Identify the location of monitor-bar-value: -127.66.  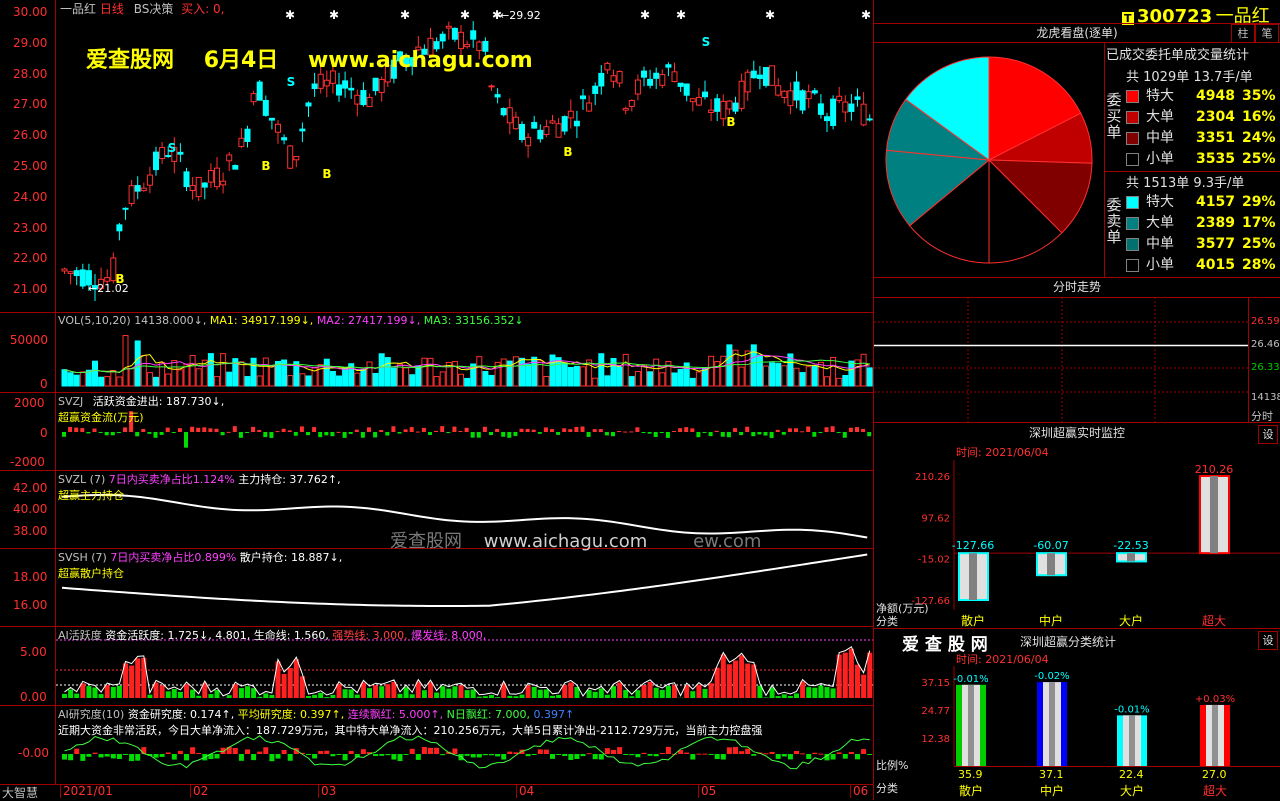
(973, 545).